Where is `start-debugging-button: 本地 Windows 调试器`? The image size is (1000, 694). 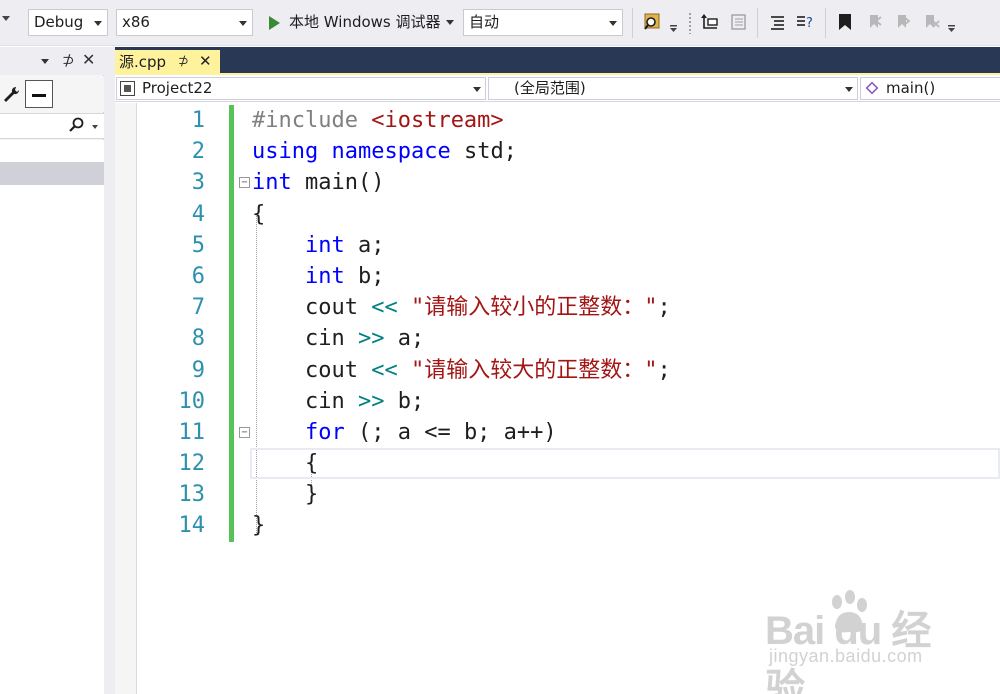
start-debugging-button: 本地 Windows 调试器 is located at coordinates (360, 22).